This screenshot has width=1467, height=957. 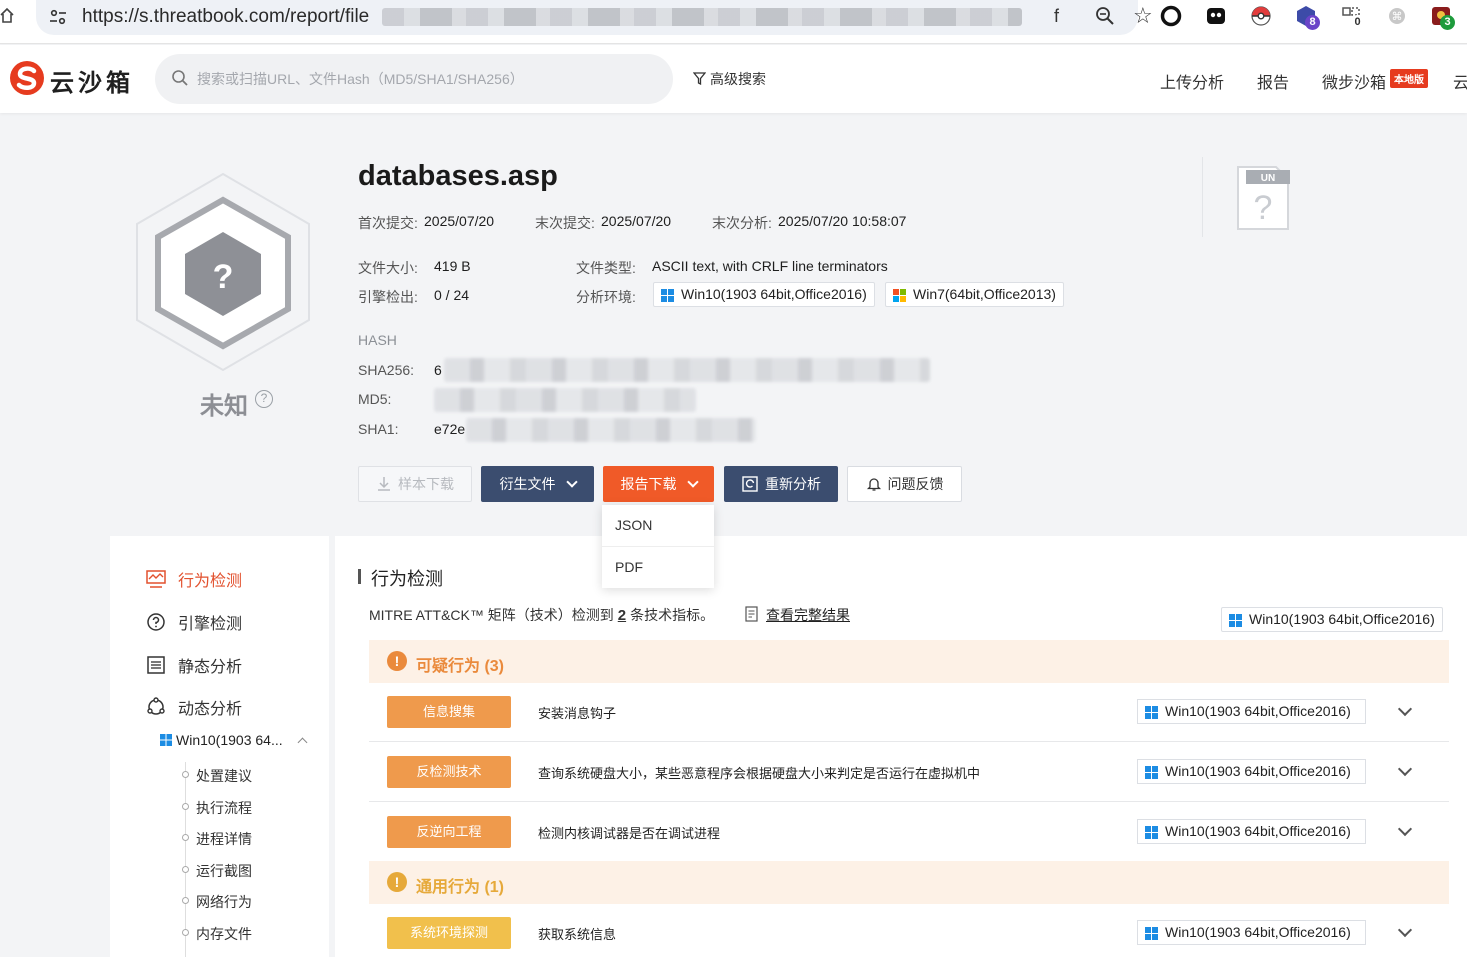 What do you see at coordinates (386, 370) in the screenshot?
I see `sha256-label: SHA256:` at bounding box center [386, 370].